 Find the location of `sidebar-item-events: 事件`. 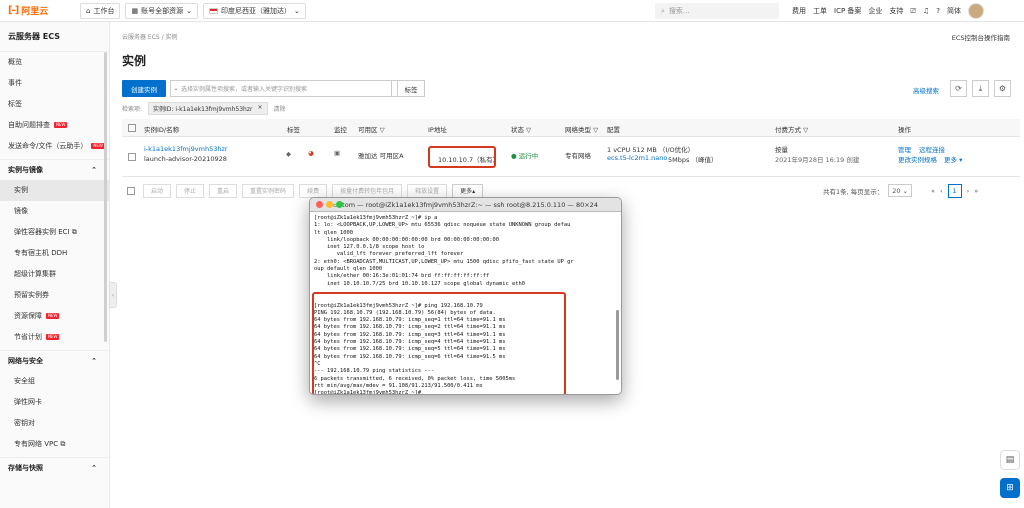

sidebar-item-events: 事件 is located at coordinates (54, 83).